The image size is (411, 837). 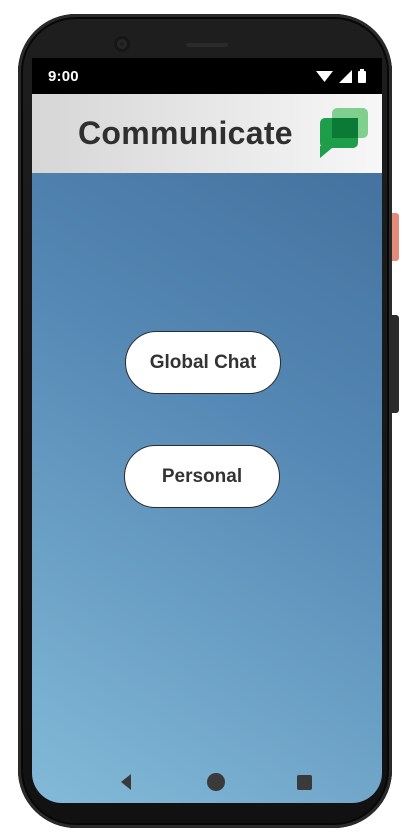 I want to click on status-icons, so click(x=341, y=76).